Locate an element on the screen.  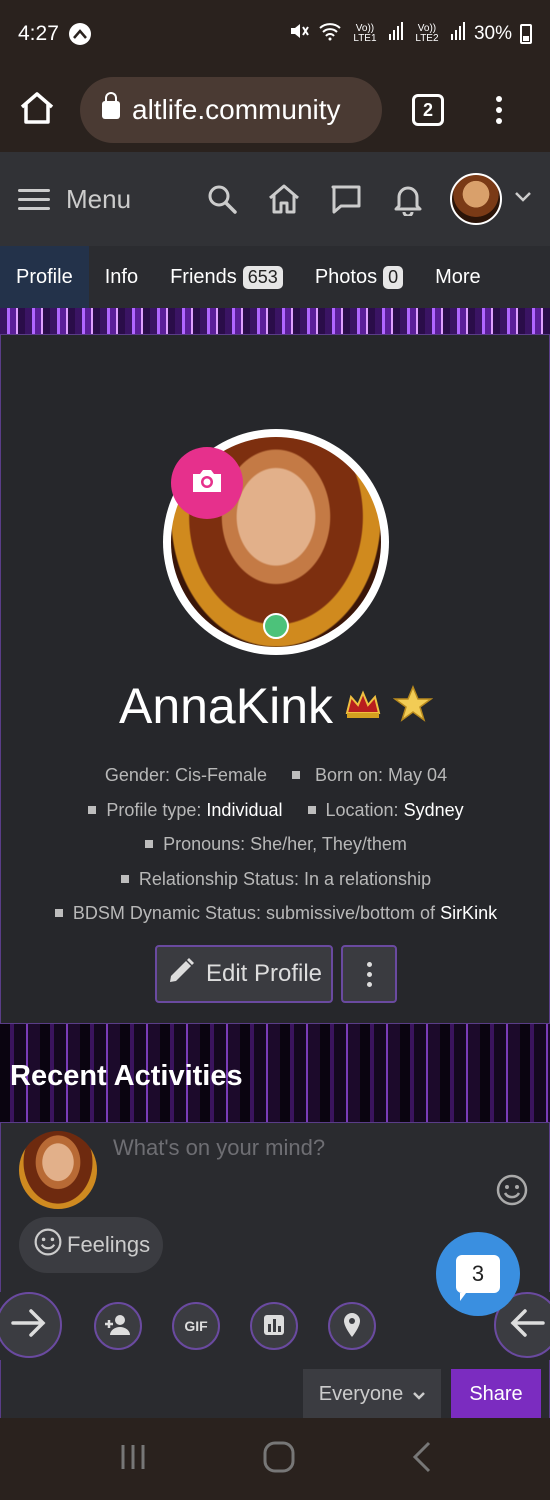
profile-tabs: Profile Info Friends 653 Photos 0 More is located at coordinates (275, 277).